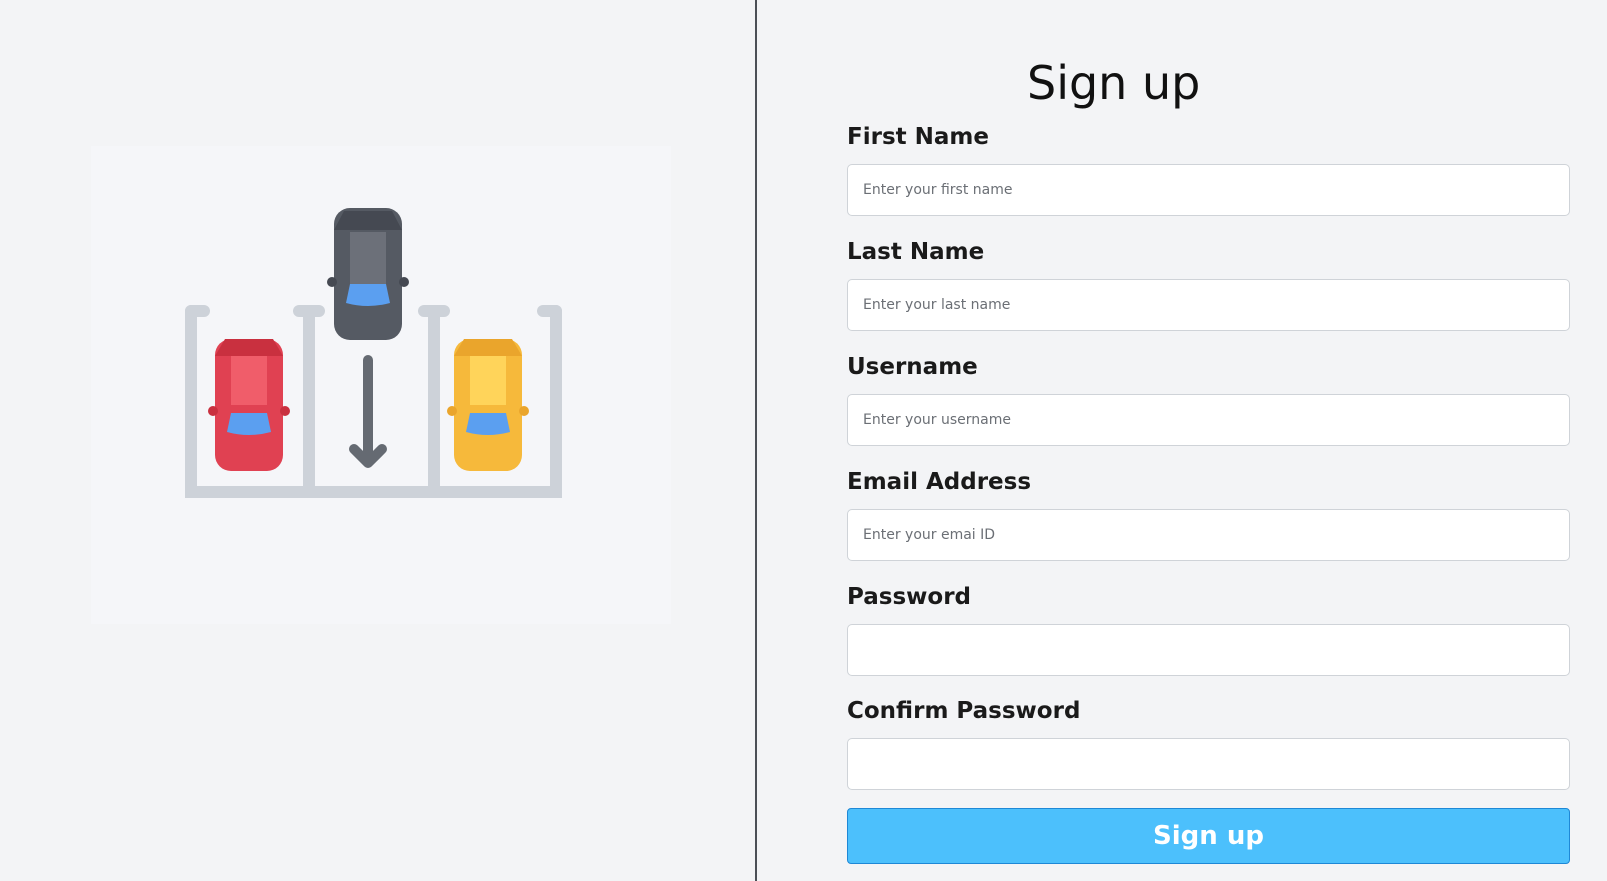  What do you see at coordinates (368, 411) in the screenshot?
I see `arrow-down-icon` at bounding box center [368, 411].